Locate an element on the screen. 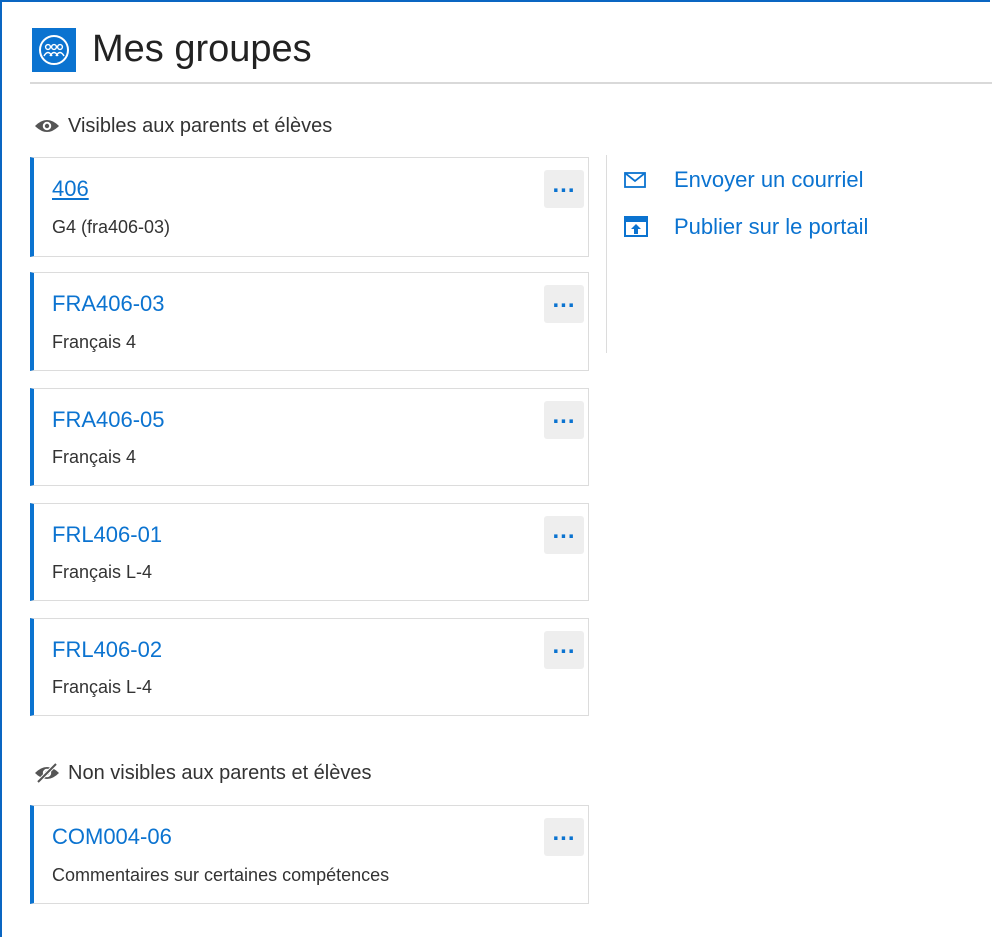 Image resolution: width=992 pixels, height=937 pixels. page-title: Mes groupes is located at coordinates (202, 49).